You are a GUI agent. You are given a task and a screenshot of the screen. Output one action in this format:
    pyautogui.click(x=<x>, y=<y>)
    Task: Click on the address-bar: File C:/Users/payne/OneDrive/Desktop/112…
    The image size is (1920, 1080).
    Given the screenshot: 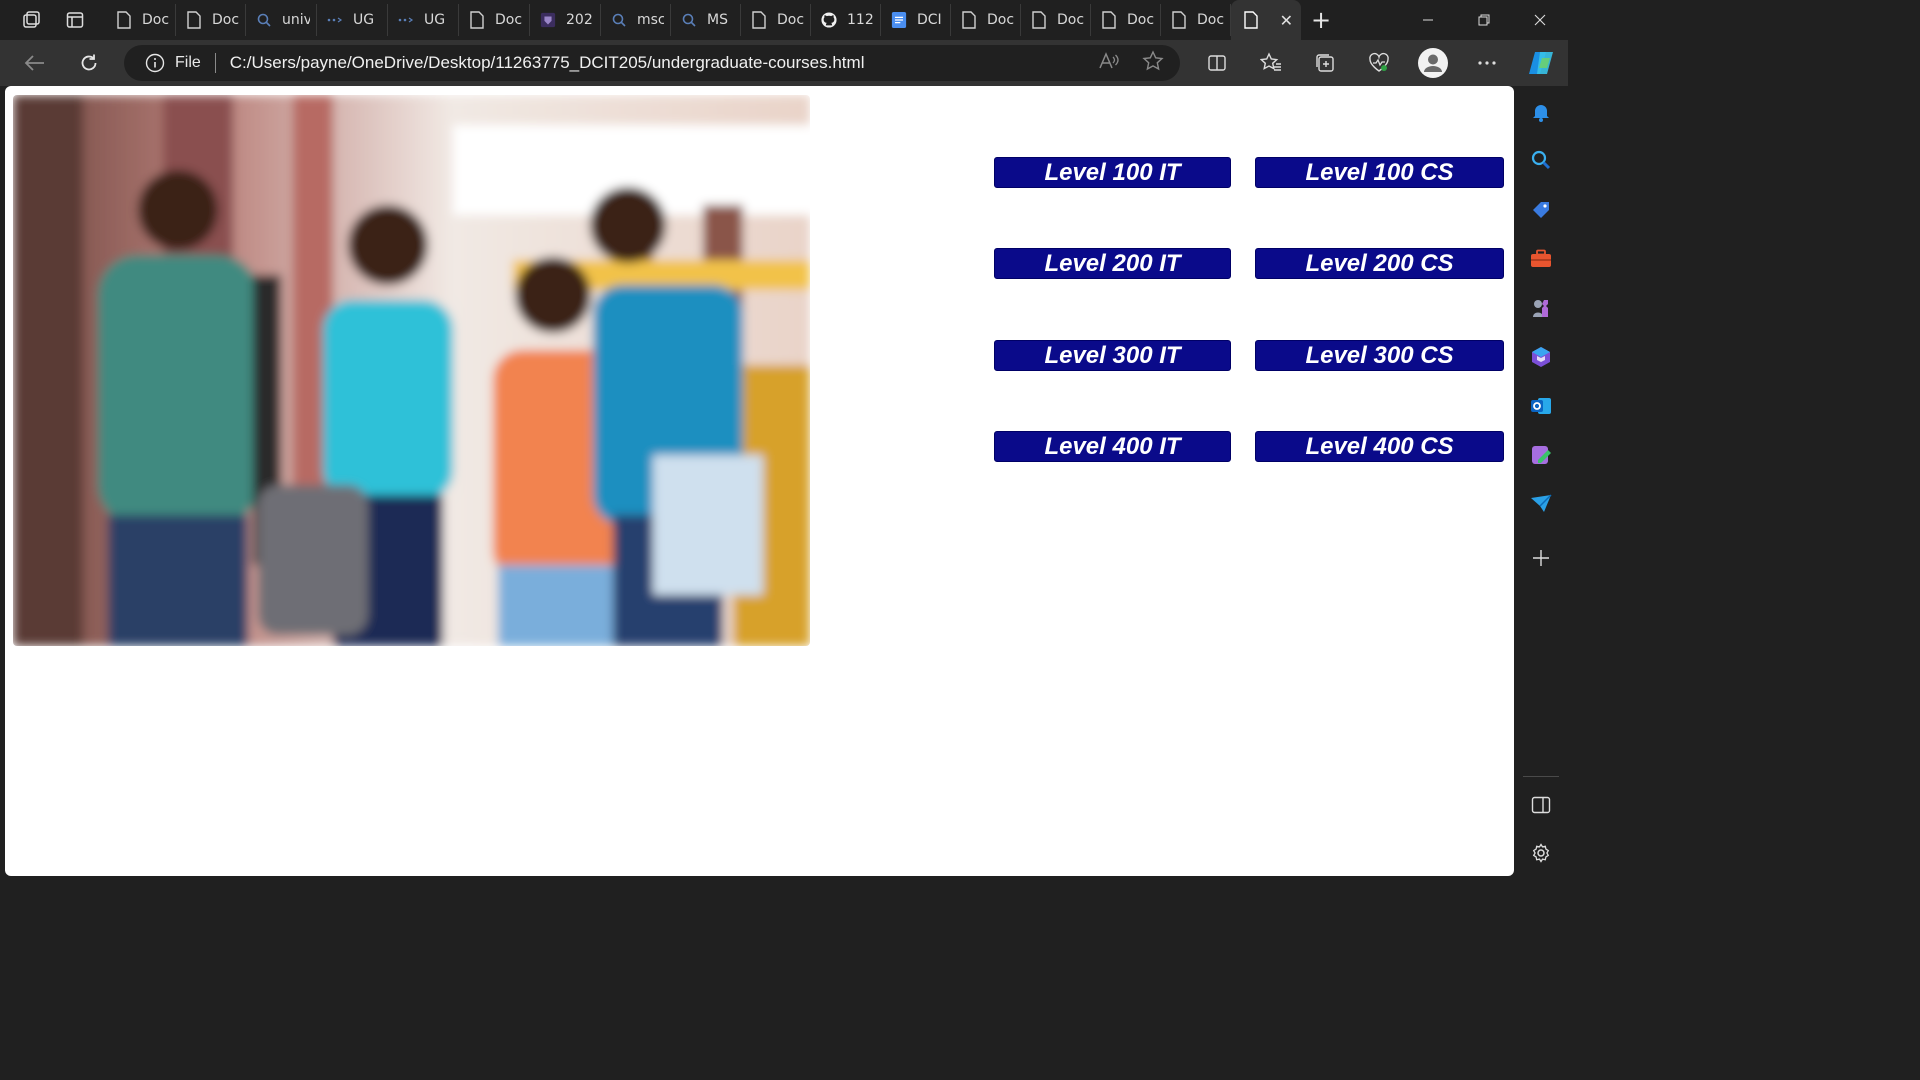 What is the action you would take?
    pyautogui.click(x=652, y=63)
    